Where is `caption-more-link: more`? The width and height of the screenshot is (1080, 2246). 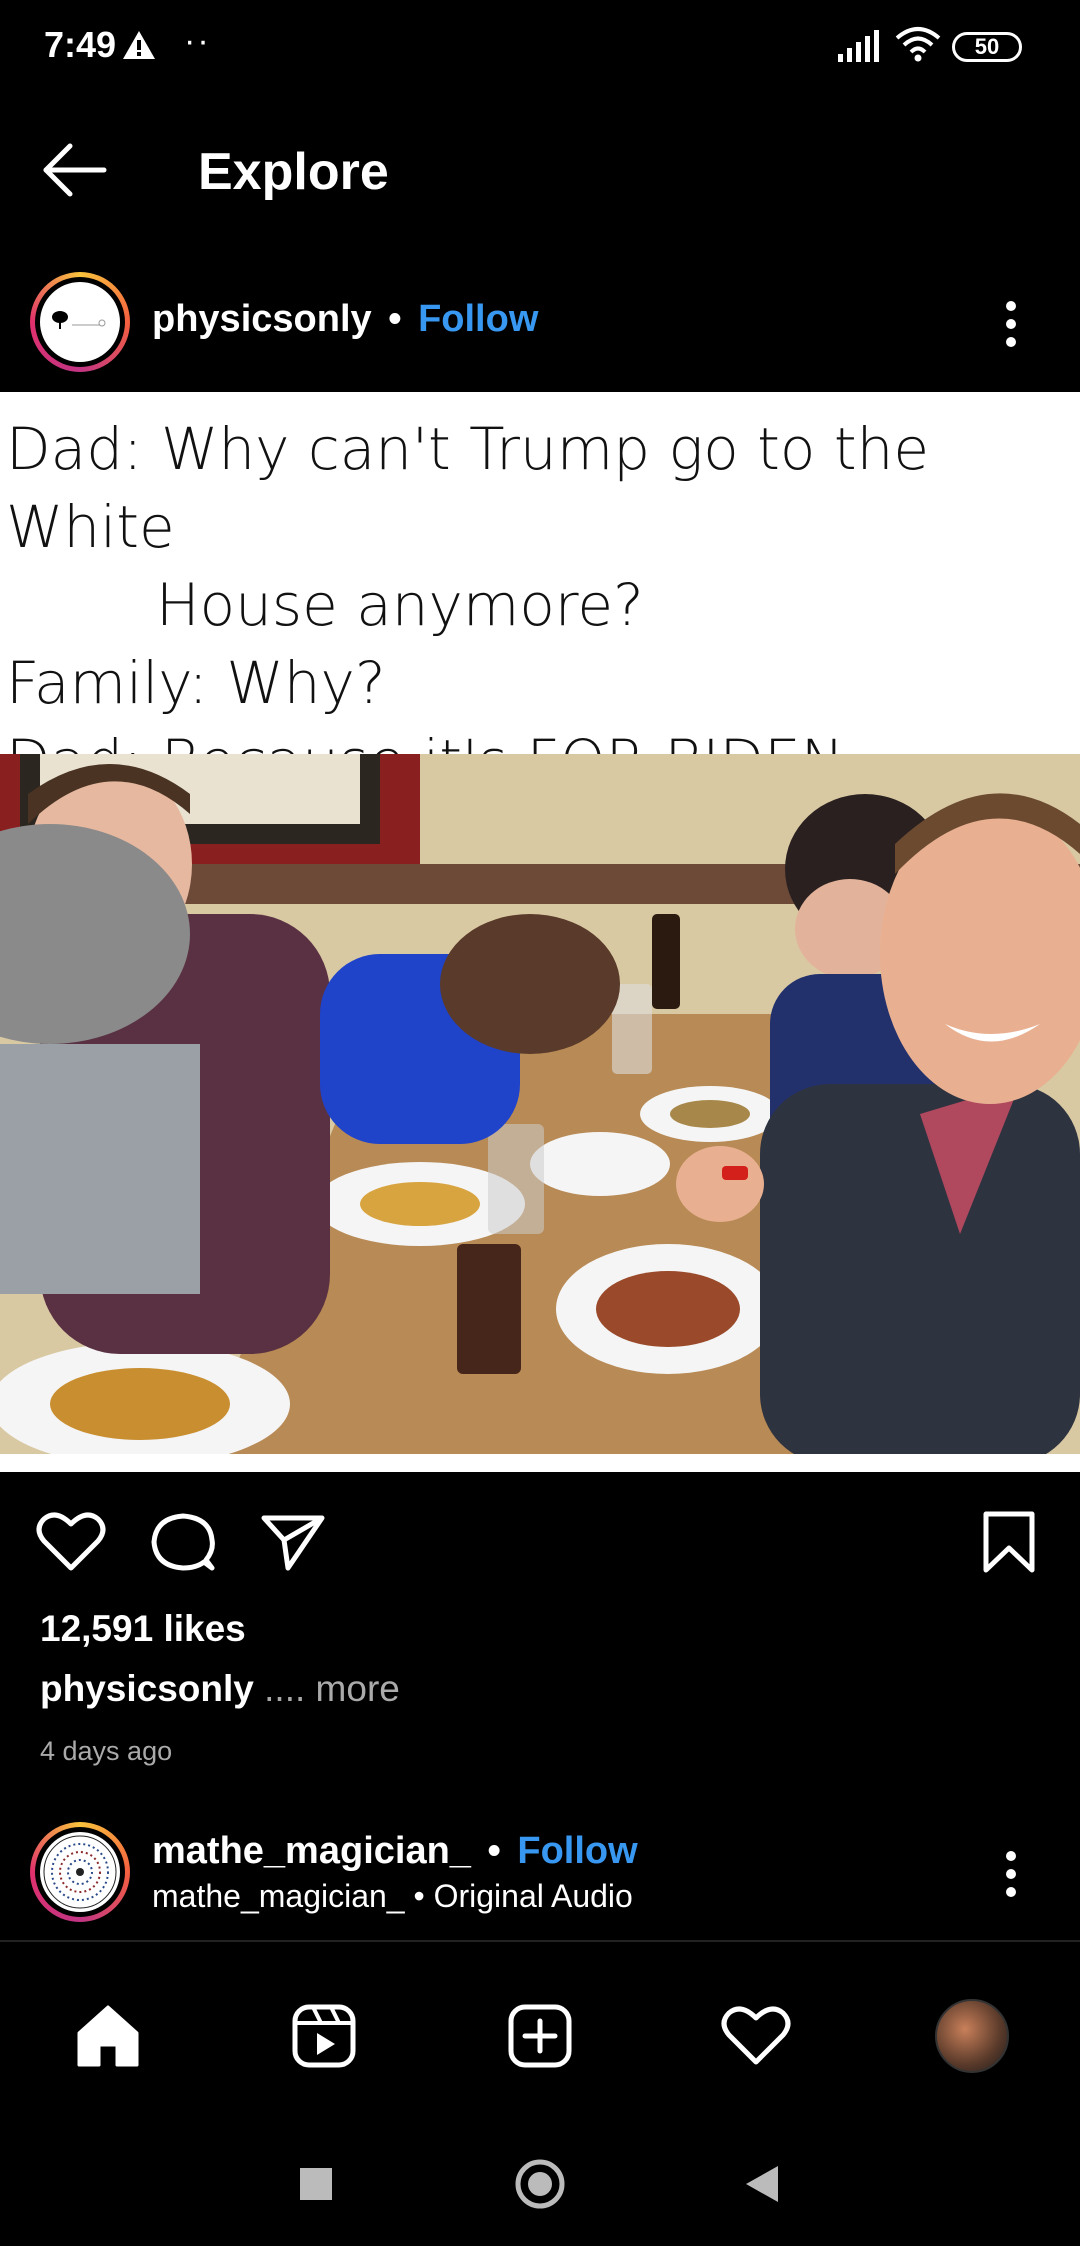
caption-more-link: more is located at coordinates (352, 1688).